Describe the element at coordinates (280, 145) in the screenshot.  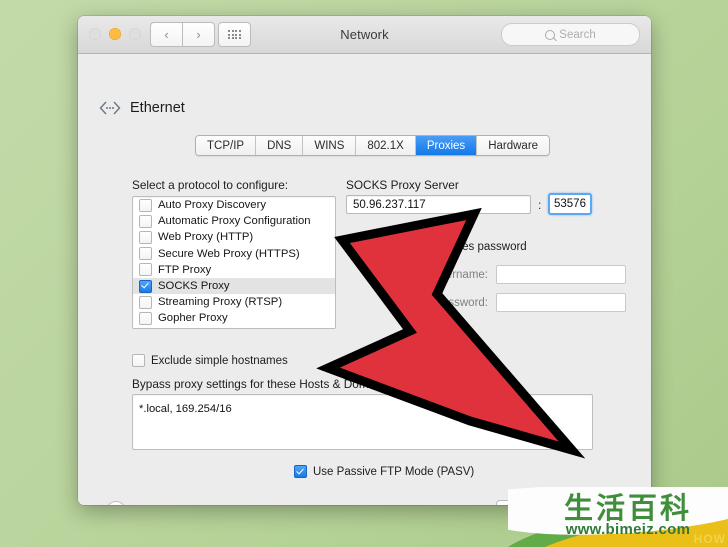
I see `tab-dns: DNS` at that location.